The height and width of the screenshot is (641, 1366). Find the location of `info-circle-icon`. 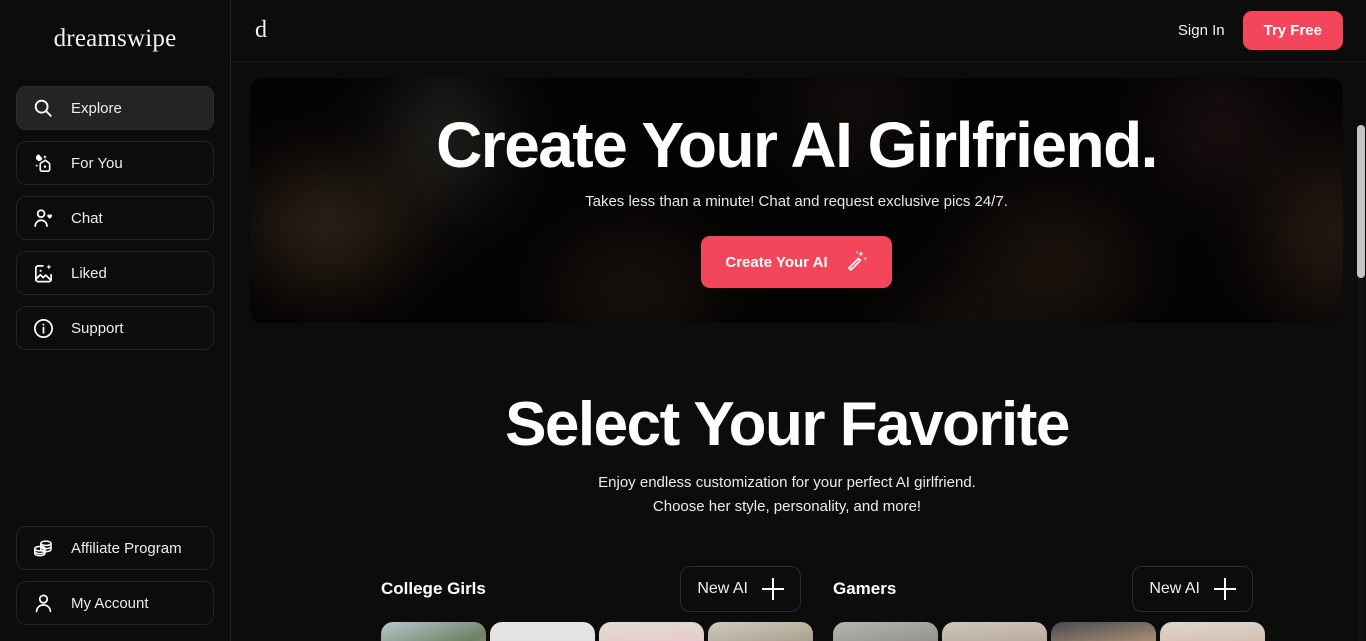

info-circle-icon is located at coordinates (43, 328).